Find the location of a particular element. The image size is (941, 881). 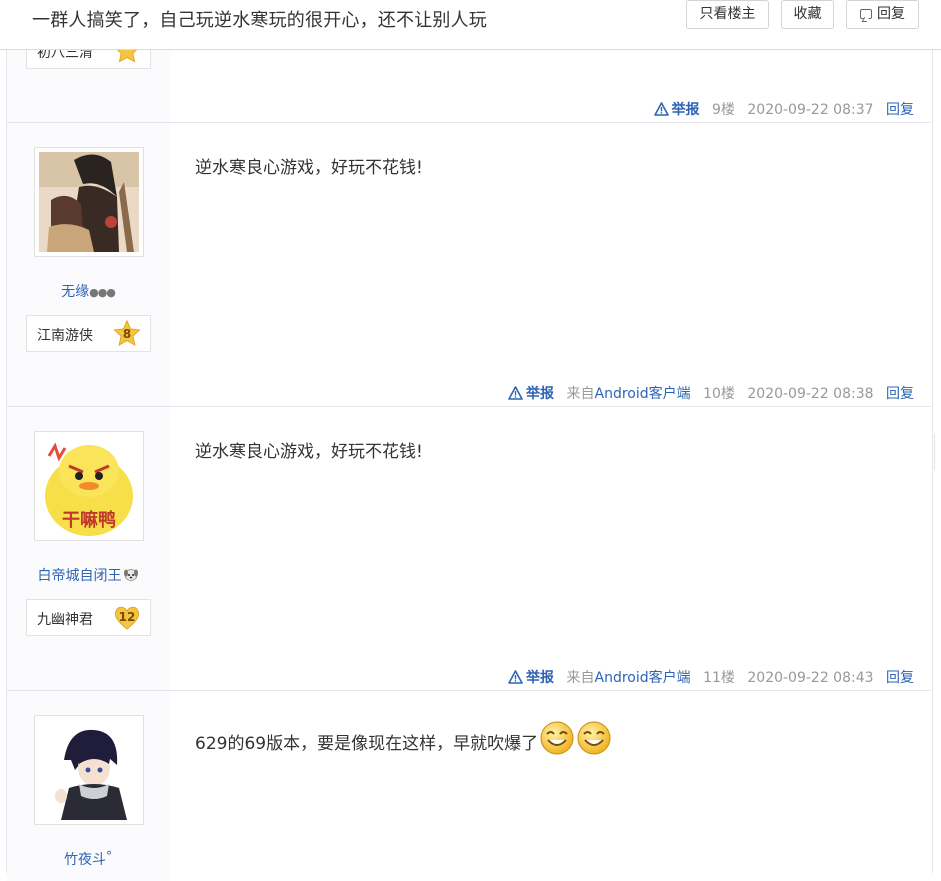

post-time: 2020-09-22 08:37 is located at coordinates (810, 110).